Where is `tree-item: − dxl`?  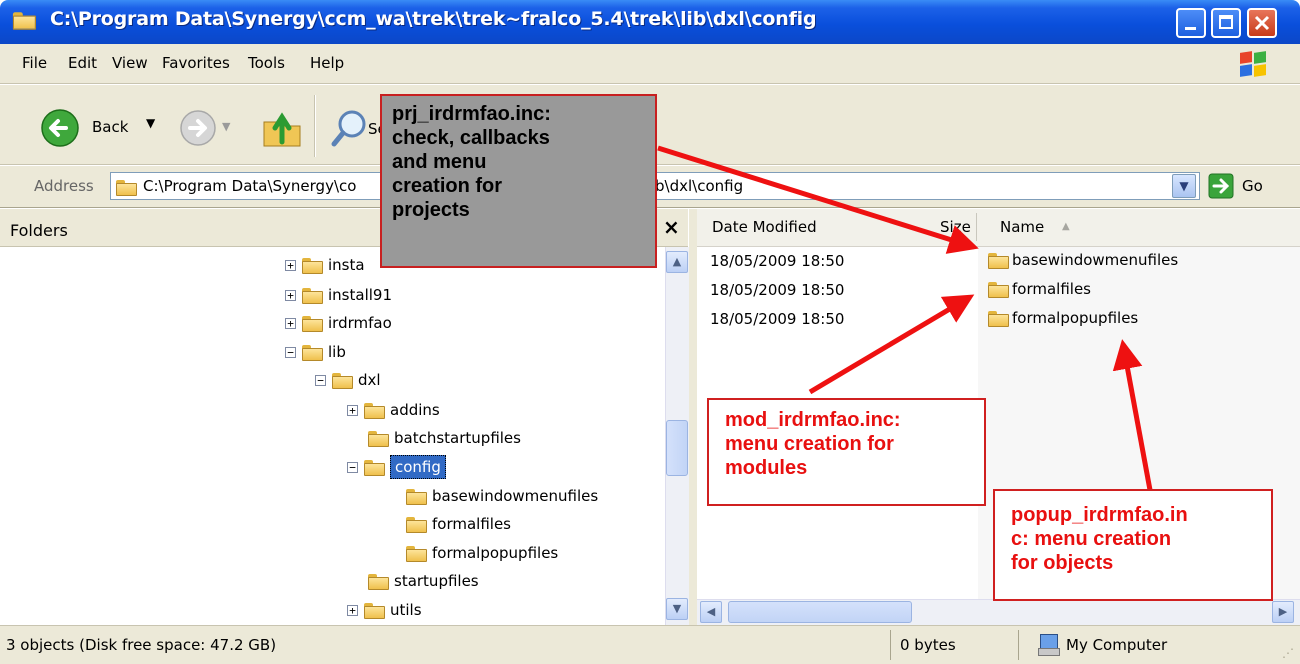 tree-item: − dxl is located at coordinates (348, 380).